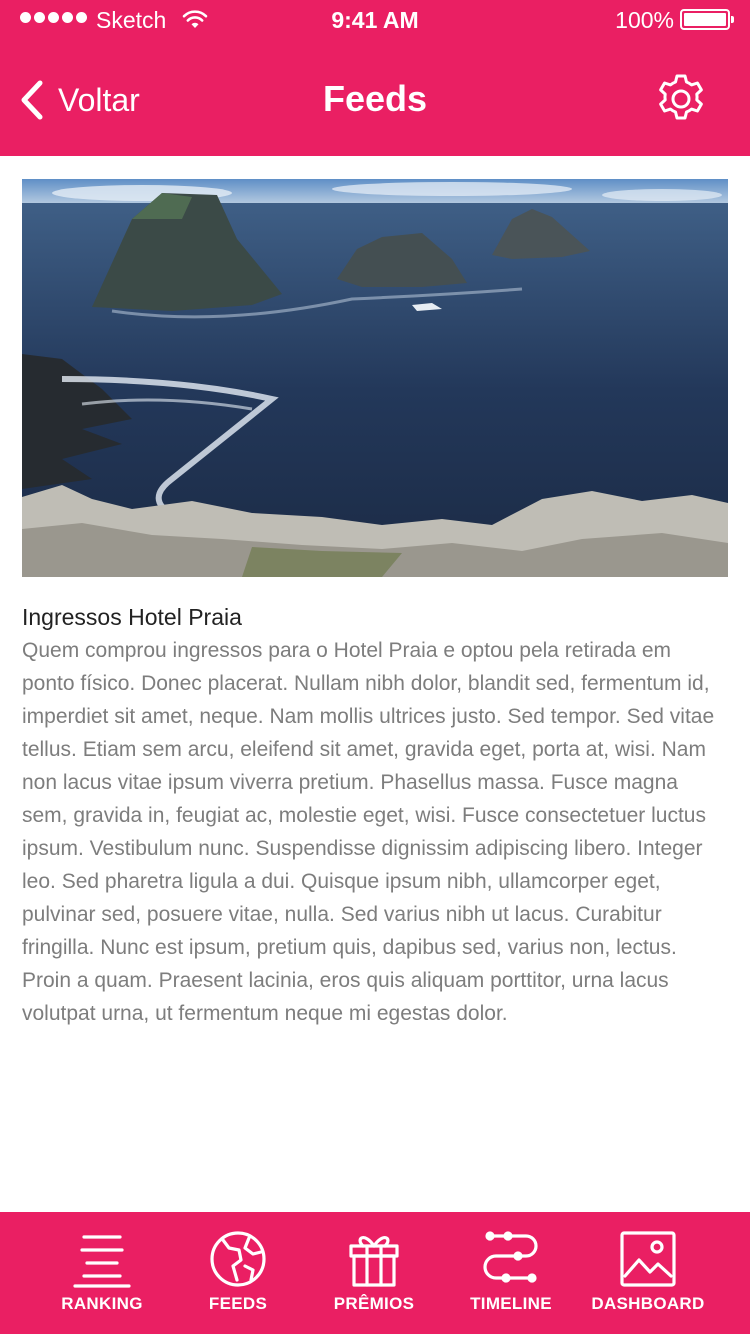 This screenshot has width=750, height=1334. I want to click on post-title: Ingressos Hotel Praia, so click(132, 617).